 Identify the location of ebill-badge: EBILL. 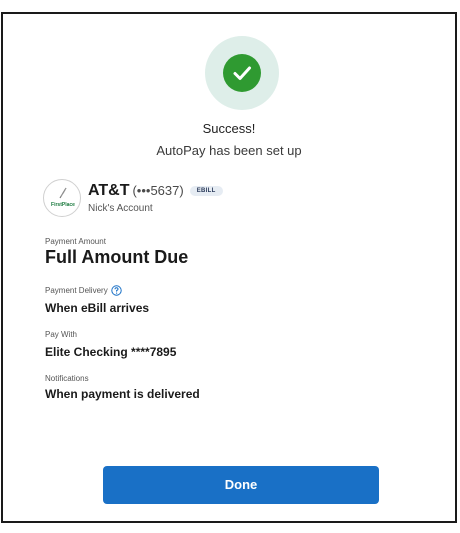
(206, 191).